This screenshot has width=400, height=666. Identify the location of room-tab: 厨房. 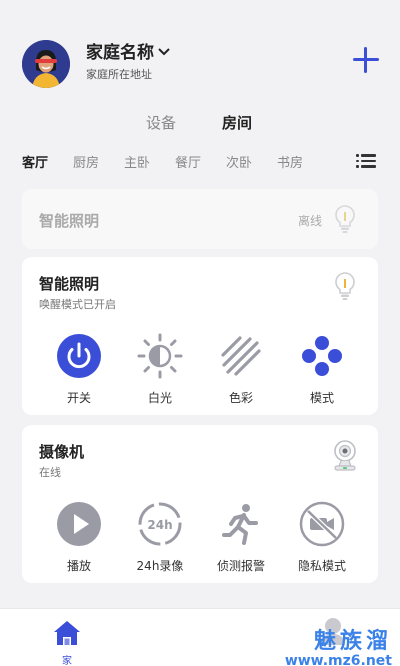
(86, 161).